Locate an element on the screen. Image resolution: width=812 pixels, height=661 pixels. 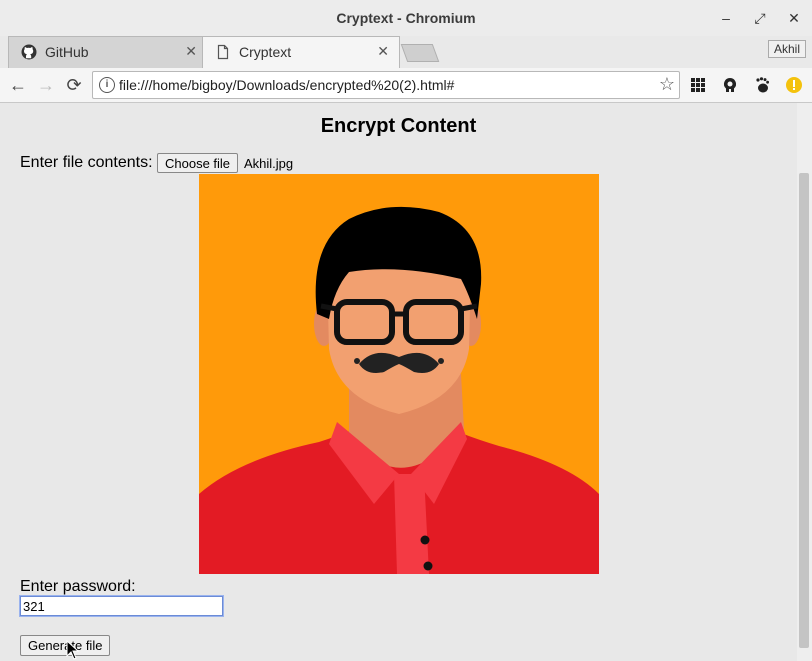
password-input is located at coordinates (121, 606).